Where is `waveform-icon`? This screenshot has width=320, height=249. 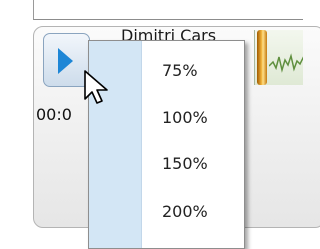 waveform-icon is located at coordinates (286, 63).